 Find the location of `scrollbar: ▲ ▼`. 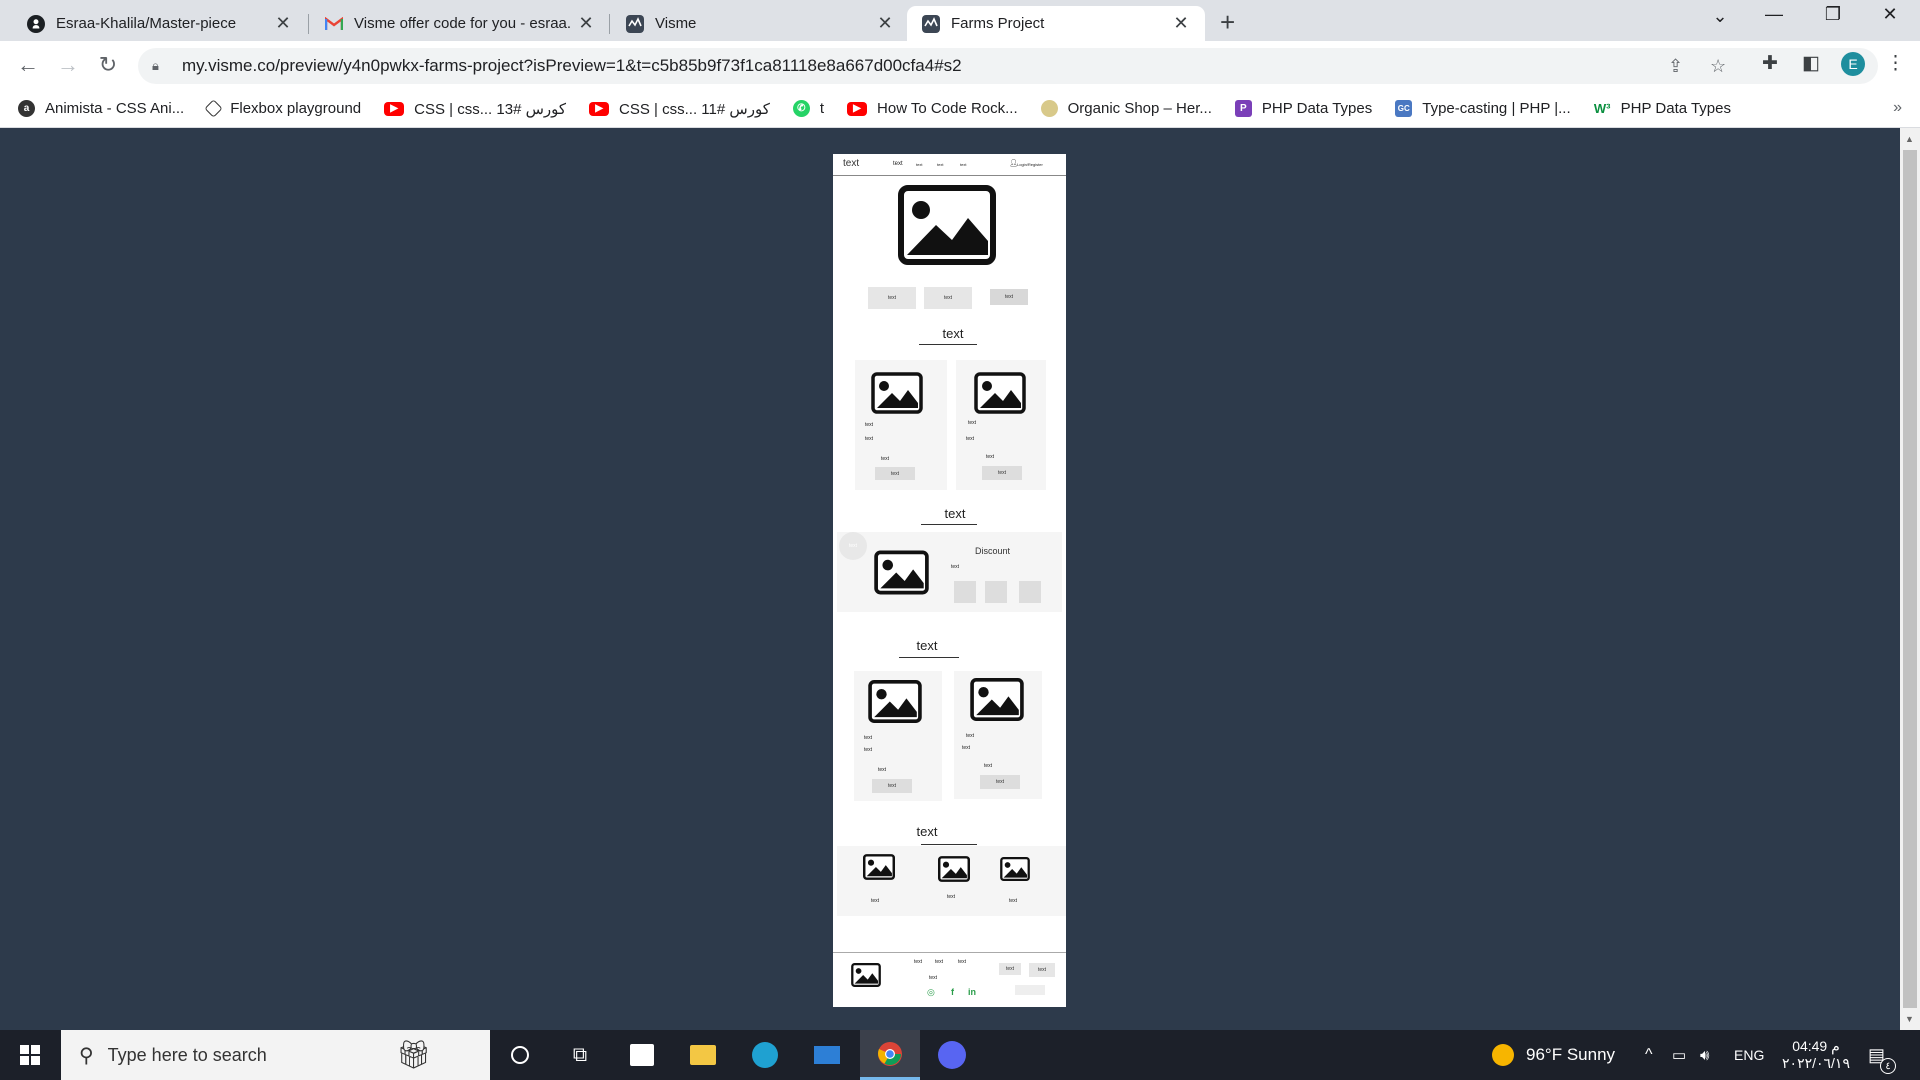

scrollbar: ▲ ▼ is located at coordinates (1910, 579).